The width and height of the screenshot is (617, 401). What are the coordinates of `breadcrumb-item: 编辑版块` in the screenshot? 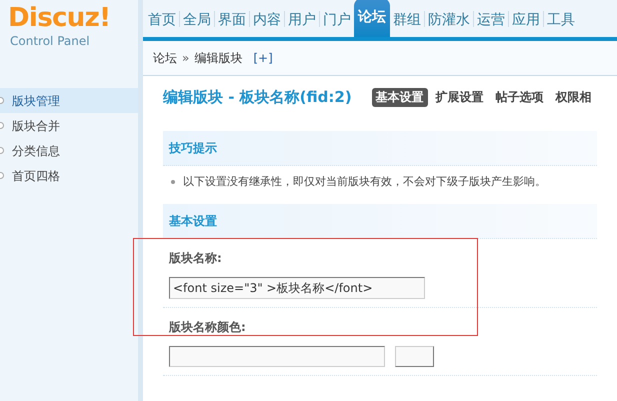 It's located at (218, 58).